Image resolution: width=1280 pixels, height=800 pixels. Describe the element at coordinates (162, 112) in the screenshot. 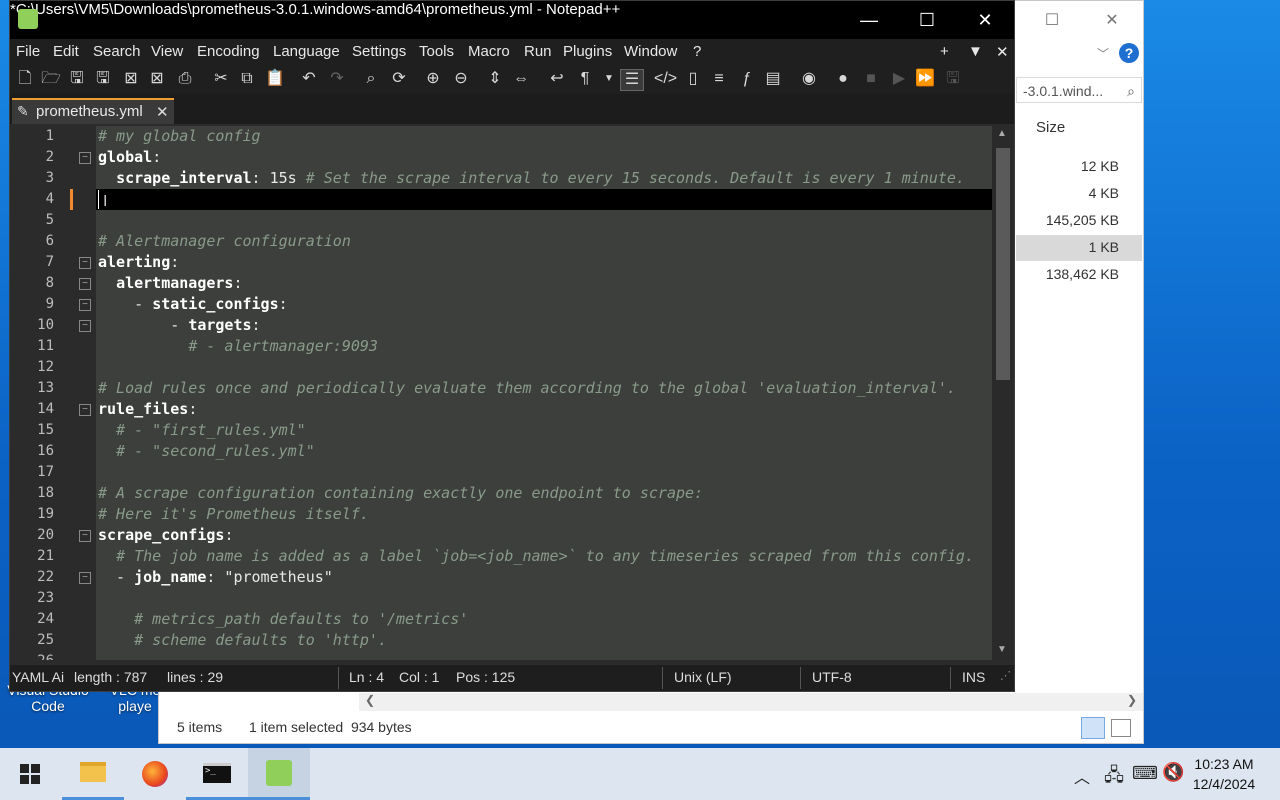

I see `tab-close-icon: ✕` at that location.